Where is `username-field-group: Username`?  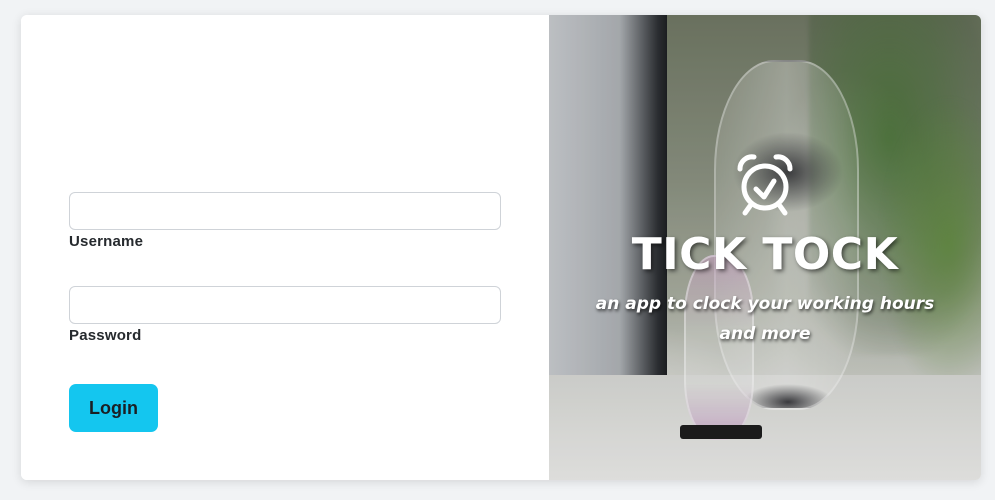 username-field-group: Username is located at coordinates (285, 221).